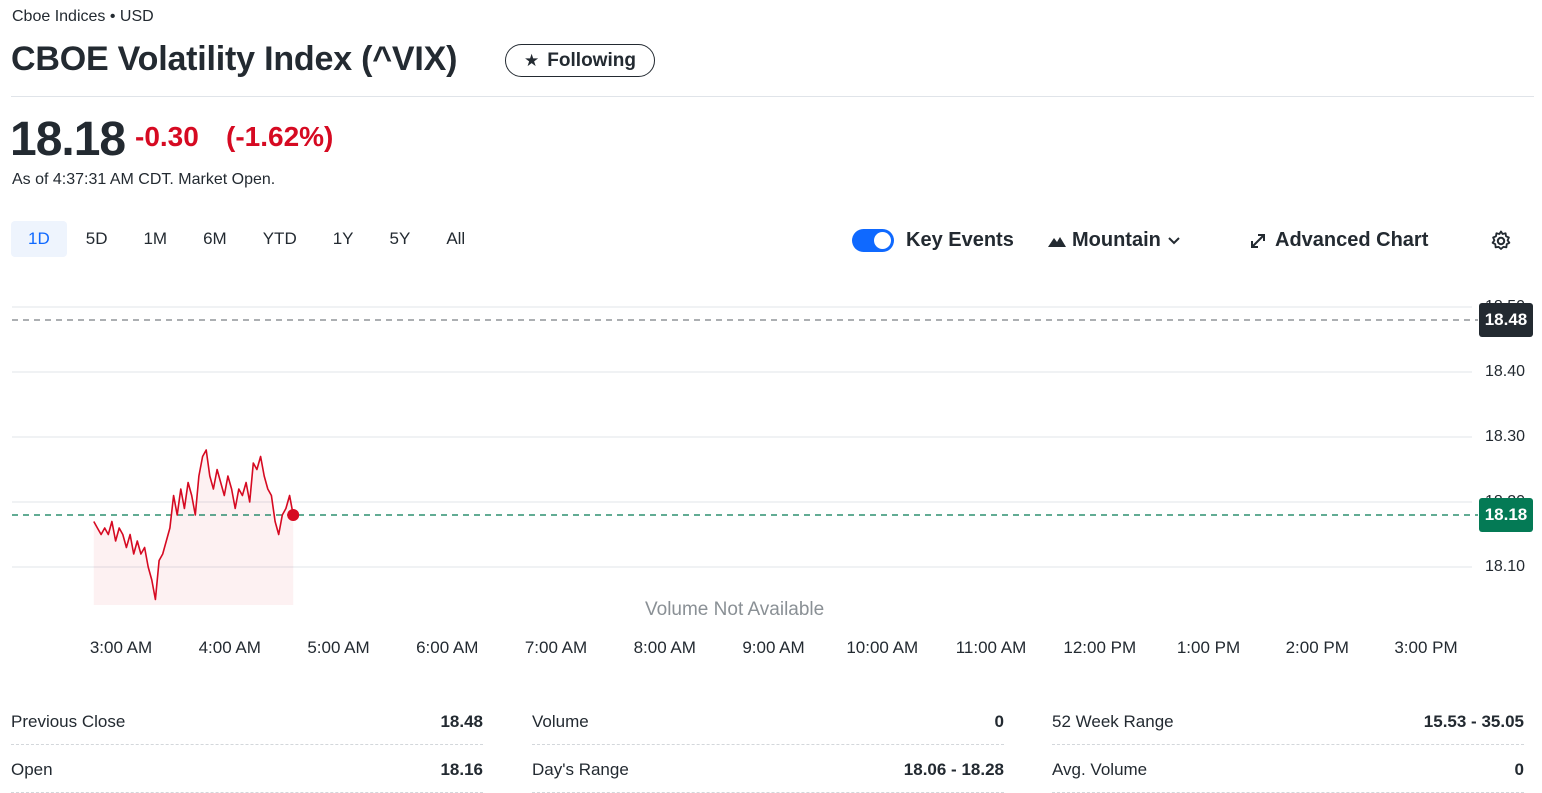  I want to click on mountain-icon, so click(1057, 241).